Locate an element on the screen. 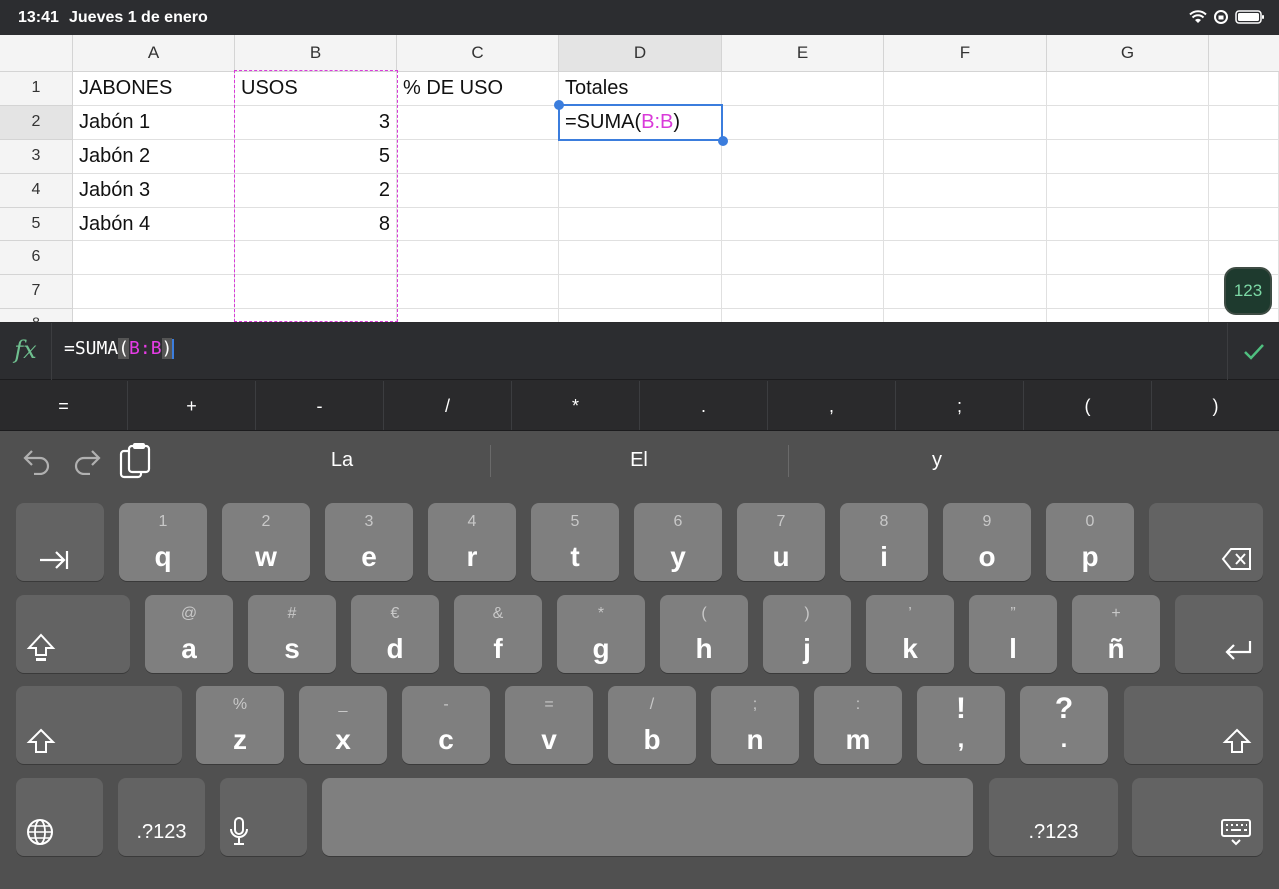  operator-key: - is located at coordinates (320, 405).